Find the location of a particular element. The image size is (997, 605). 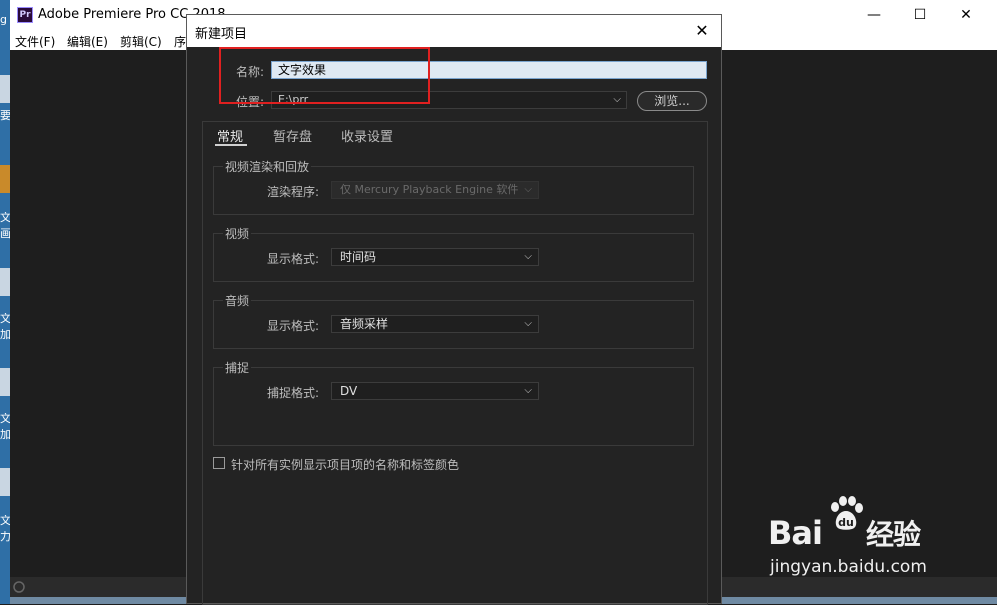

baidu-watermark: Bai 经验 du jingyan.baidu.com is located at coordinates (872, 540).